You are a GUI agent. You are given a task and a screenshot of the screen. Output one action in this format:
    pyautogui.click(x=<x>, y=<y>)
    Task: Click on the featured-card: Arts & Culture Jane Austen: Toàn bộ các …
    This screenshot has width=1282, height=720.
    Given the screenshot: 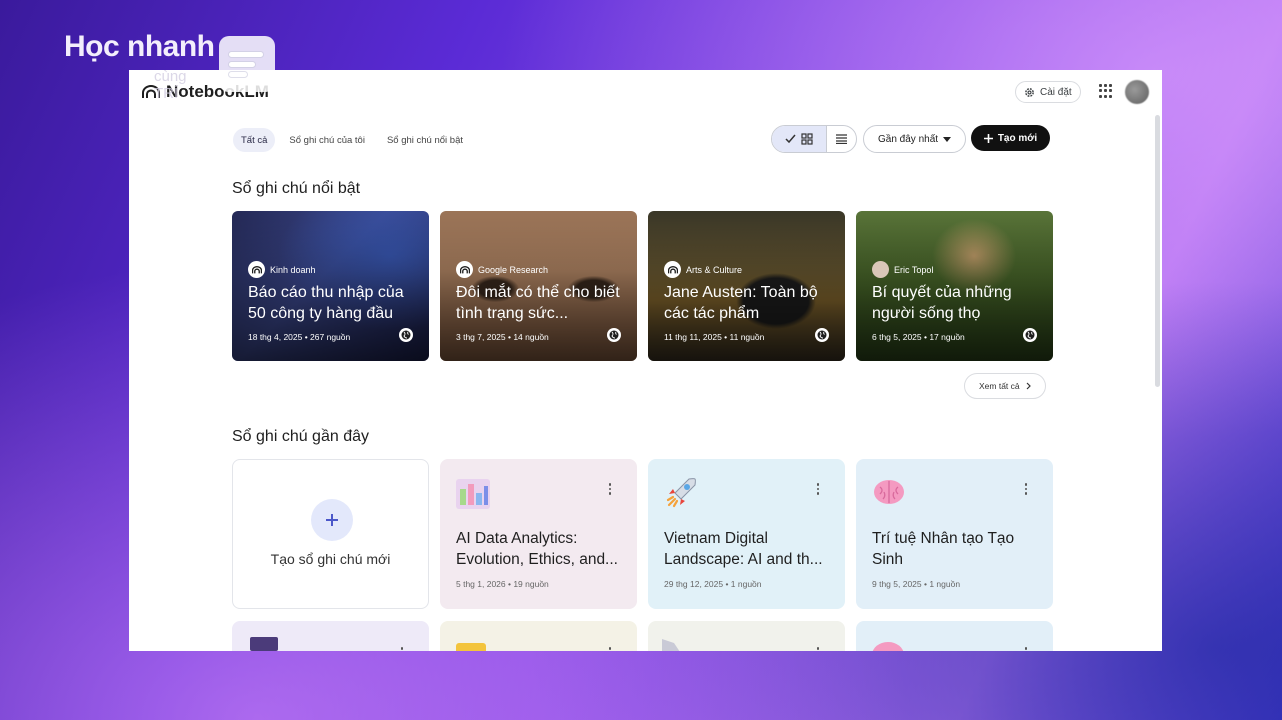 What is the action you would take?
    pyautogui.click(x=746, y=286)
    